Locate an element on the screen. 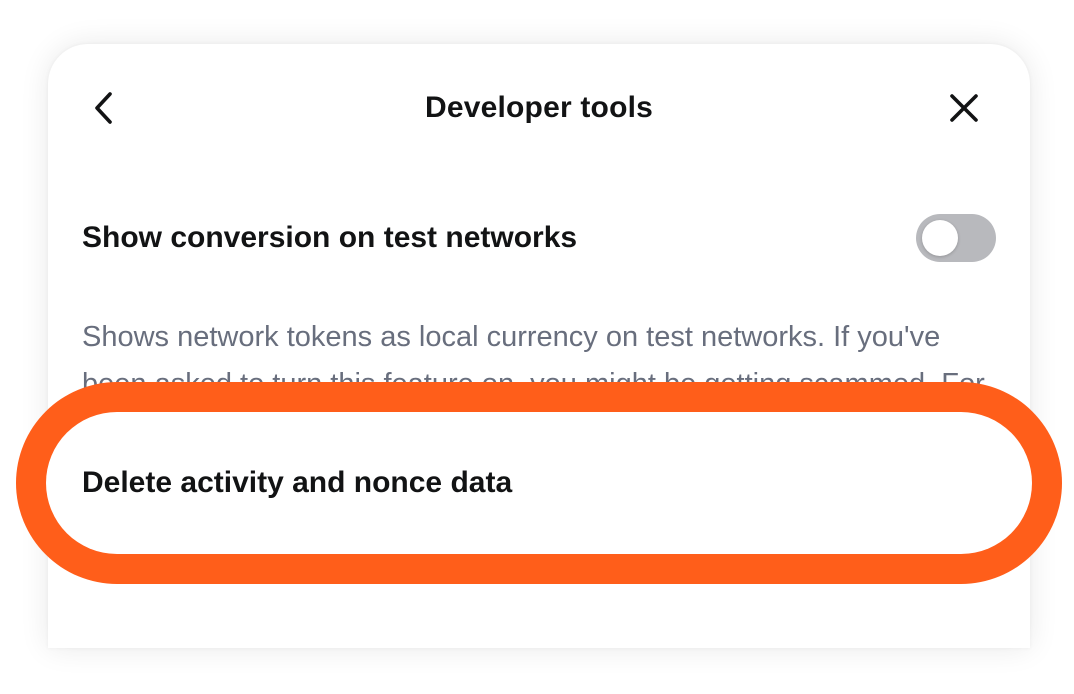 The image size is (1074, 694). show-conversion-toggle is located at coordinates (956, 238).